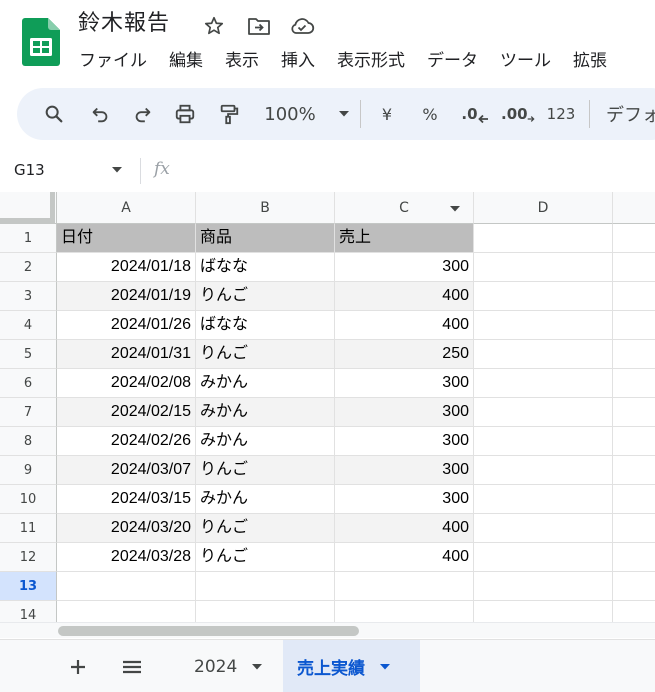  Describe the element at coordinates (543, 208) in the screenshot. I see `column-header-d: D` at that location.